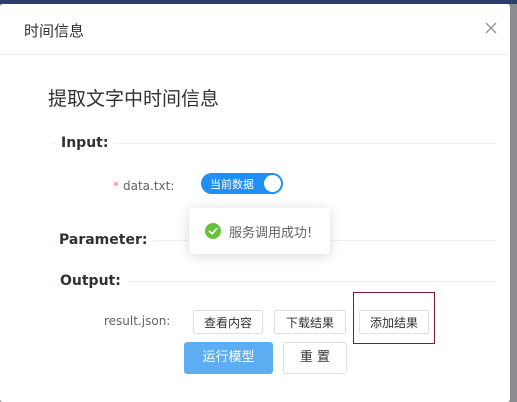 The height and width of the screenshot is (402, 517). I want to click on toast-message: 服务调用成功!, so click(271, 233).